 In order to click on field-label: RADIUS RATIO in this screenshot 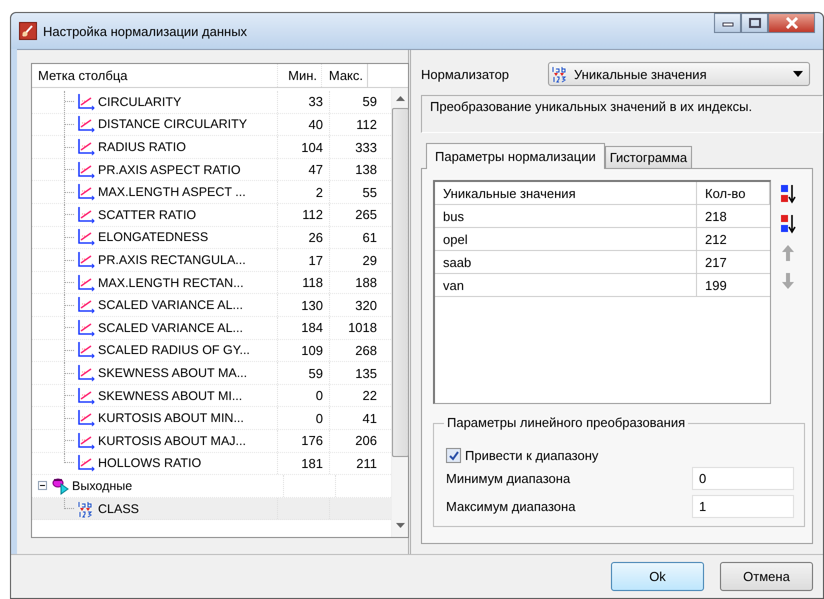, I will do `click(142, 147)`.